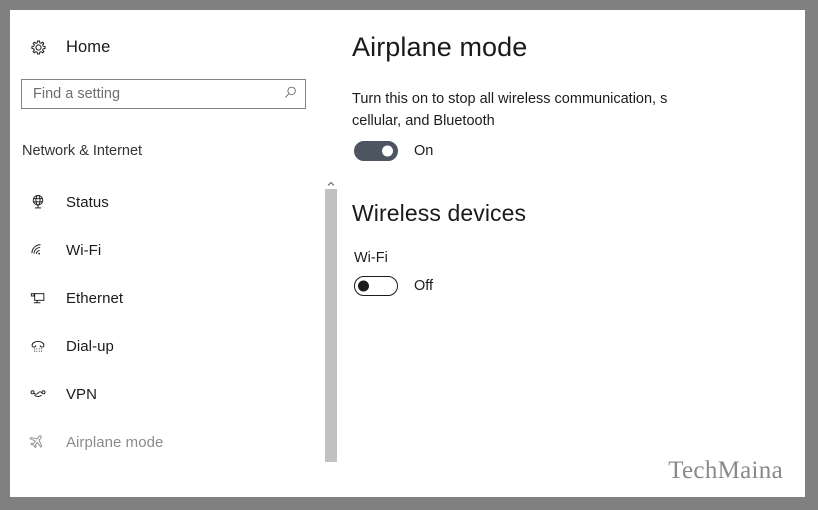 The width and height of the screenshot is (818, 510). I want to click on airplane-icon, so click(38, 442).